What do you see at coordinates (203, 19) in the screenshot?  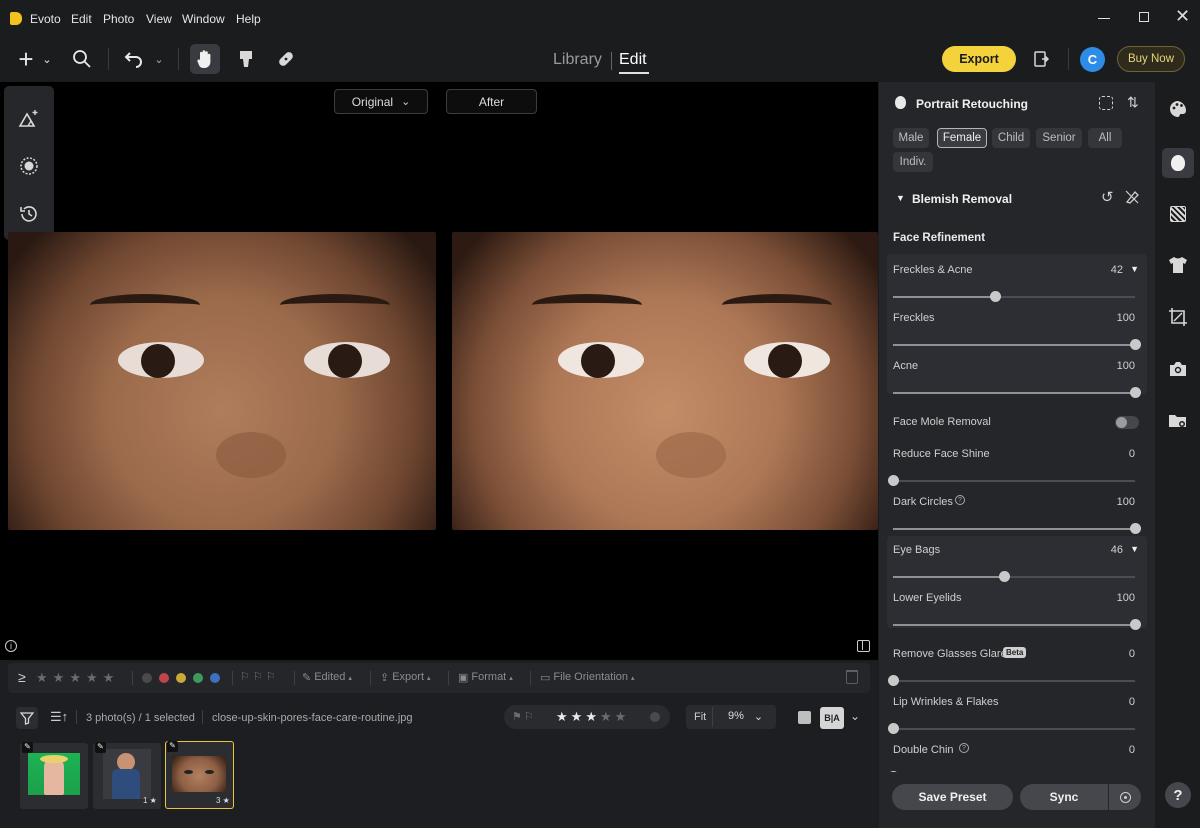 I see `menu-window: Window` at bounding box center [203, 19].